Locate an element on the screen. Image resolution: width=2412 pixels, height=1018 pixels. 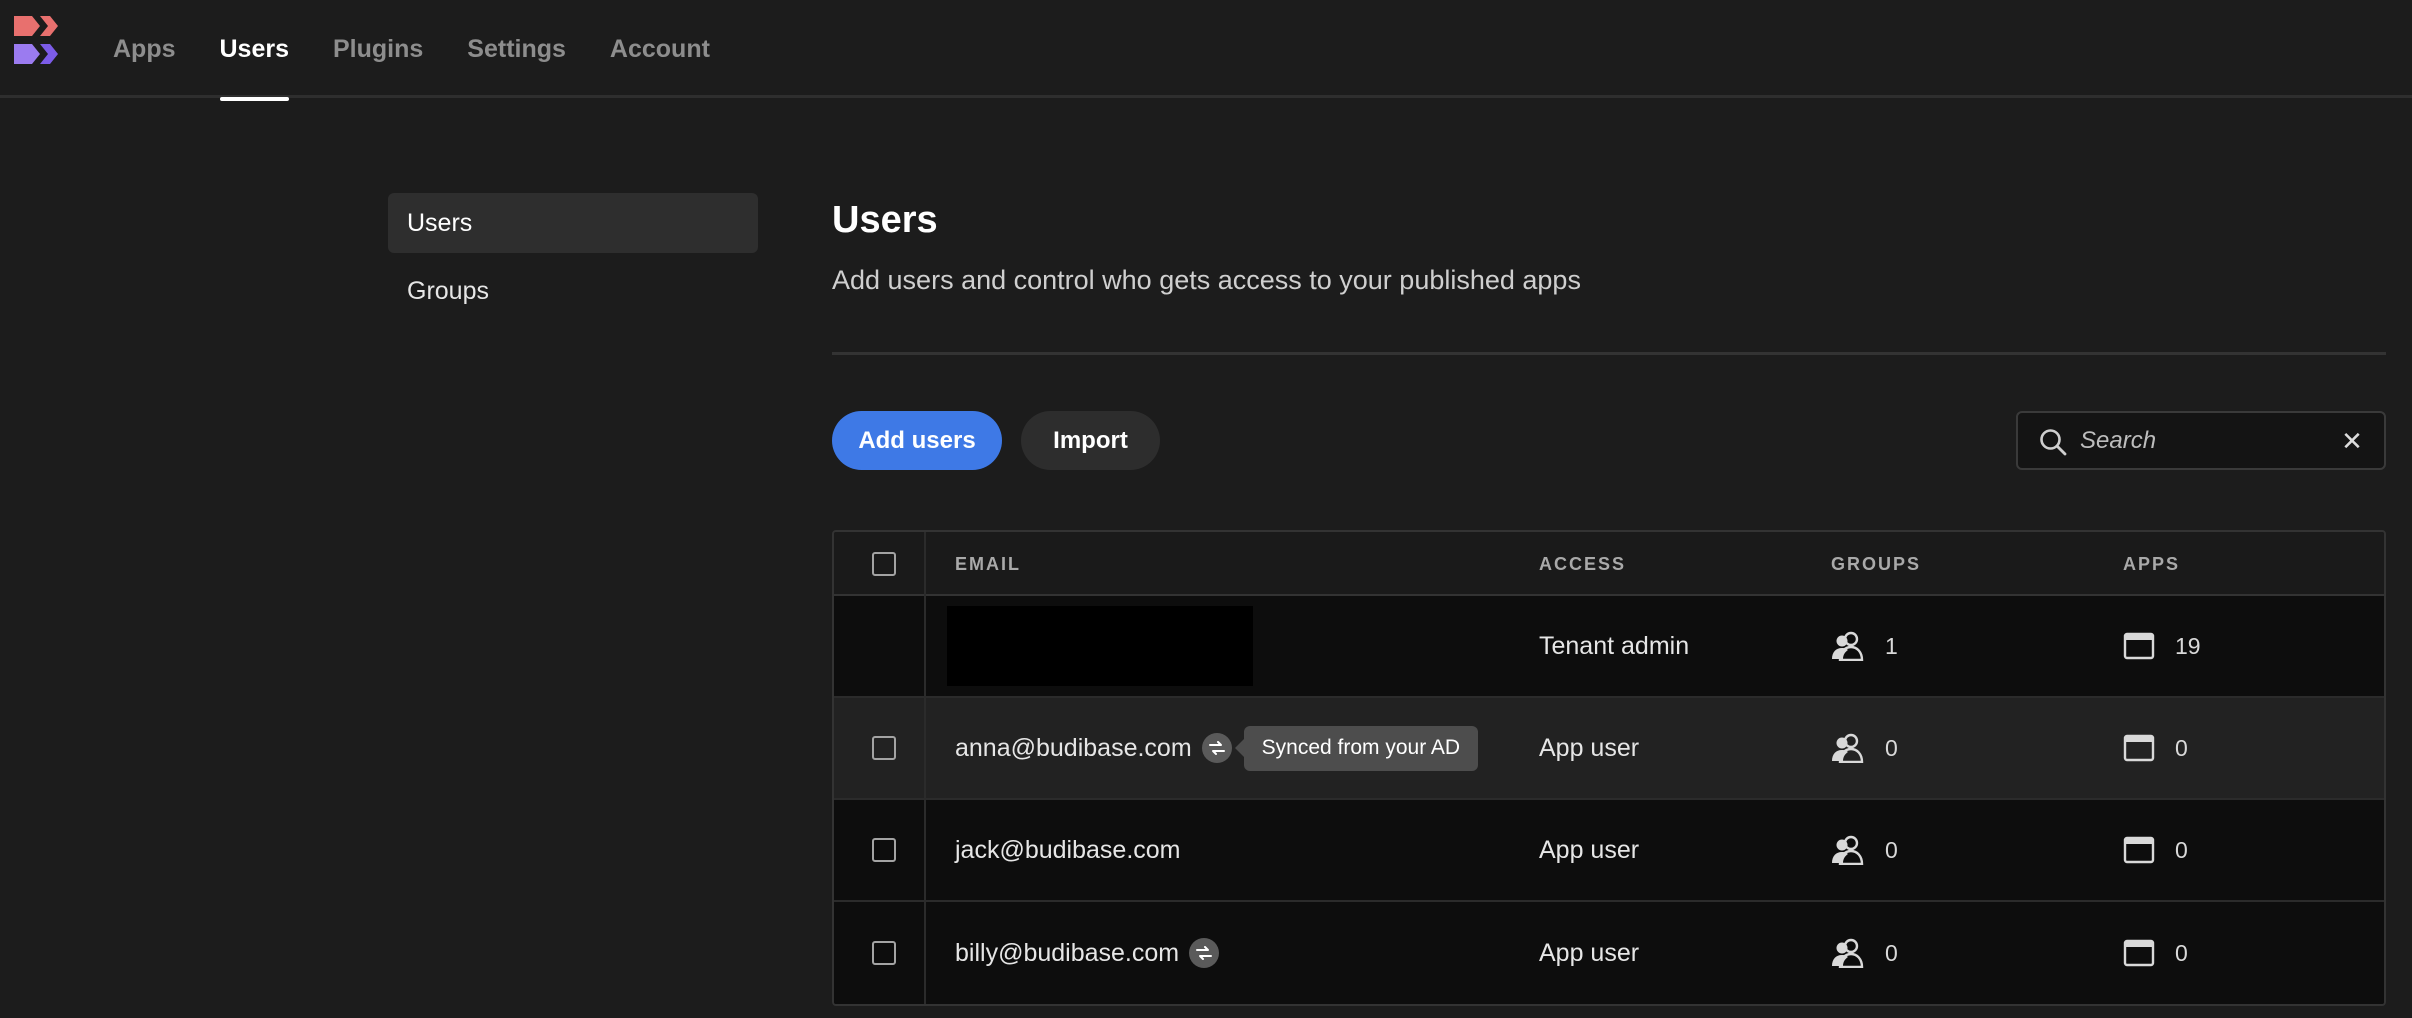
budibase-logo-icon is located at coordinates (41, 43).